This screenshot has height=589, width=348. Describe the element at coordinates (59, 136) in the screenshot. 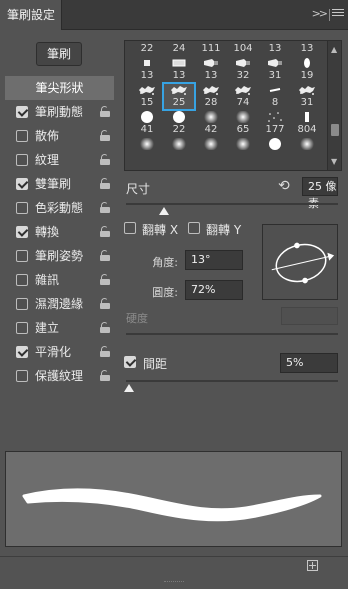

I see `sidebar-item: 散佈` at that location.